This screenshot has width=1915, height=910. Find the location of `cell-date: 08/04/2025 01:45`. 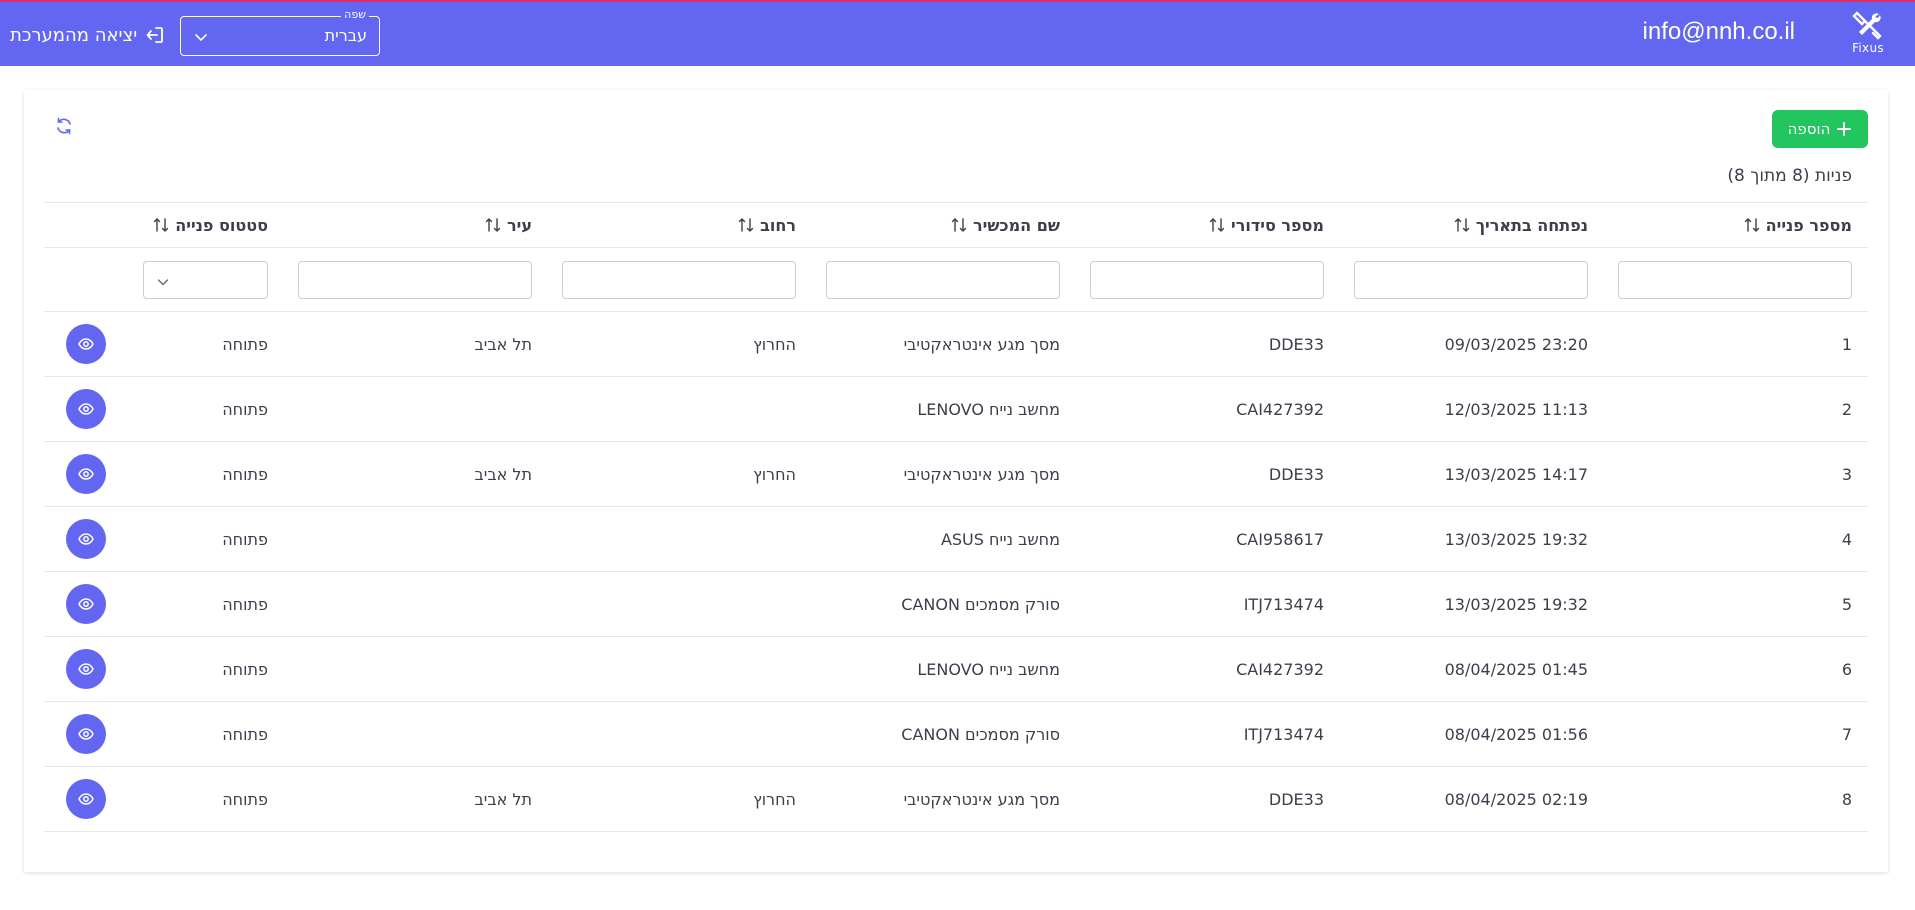

cell-date: 08/04/2025 01:45 is located at coordinates (1516, 669).